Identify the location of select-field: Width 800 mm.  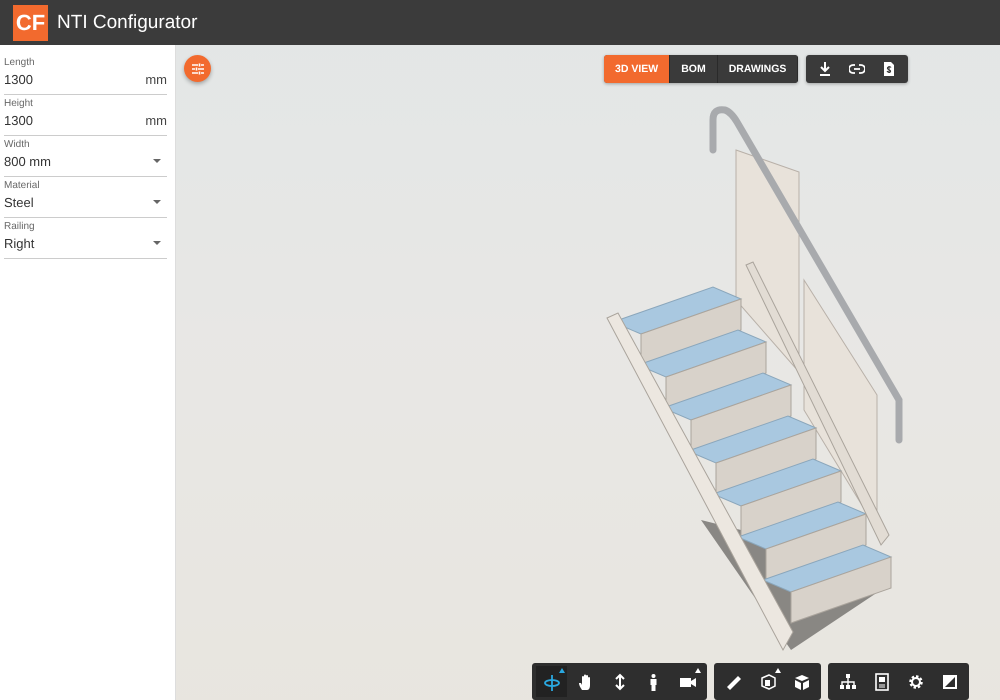
(85, 156).